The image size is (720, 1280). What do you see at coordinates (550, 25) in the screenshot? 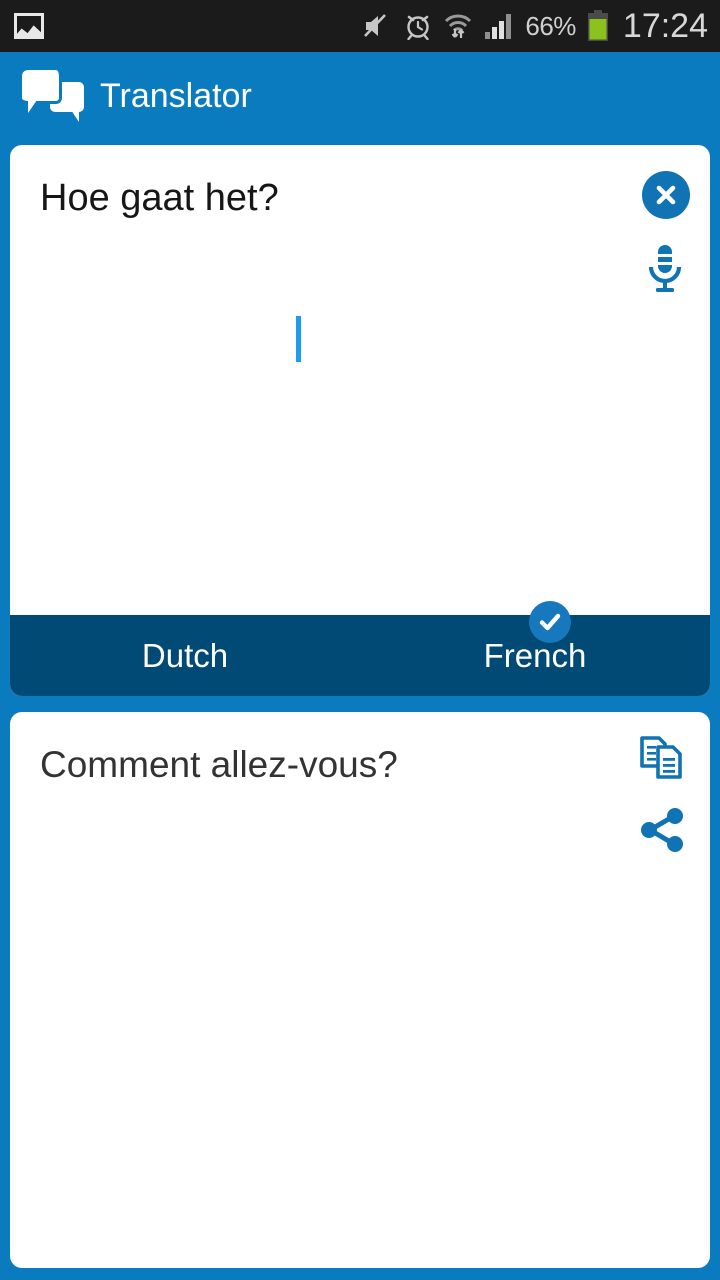
I see `battery-percent-label: 66%` at bounding box center [550, 25].